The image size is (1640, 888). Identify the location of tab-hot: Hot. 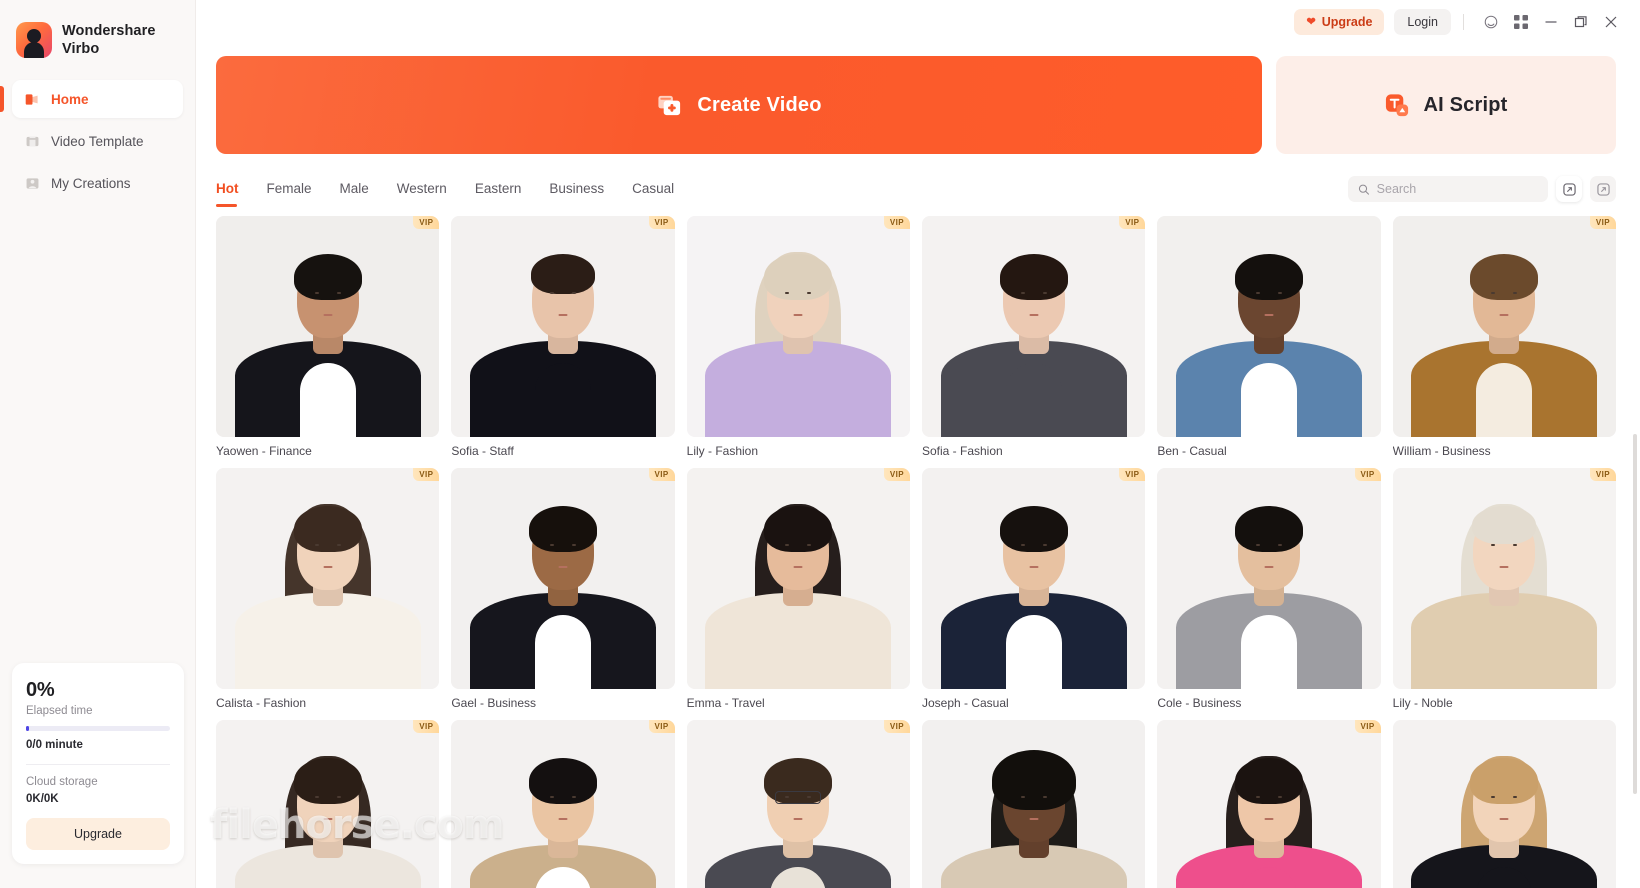
(234, 192).